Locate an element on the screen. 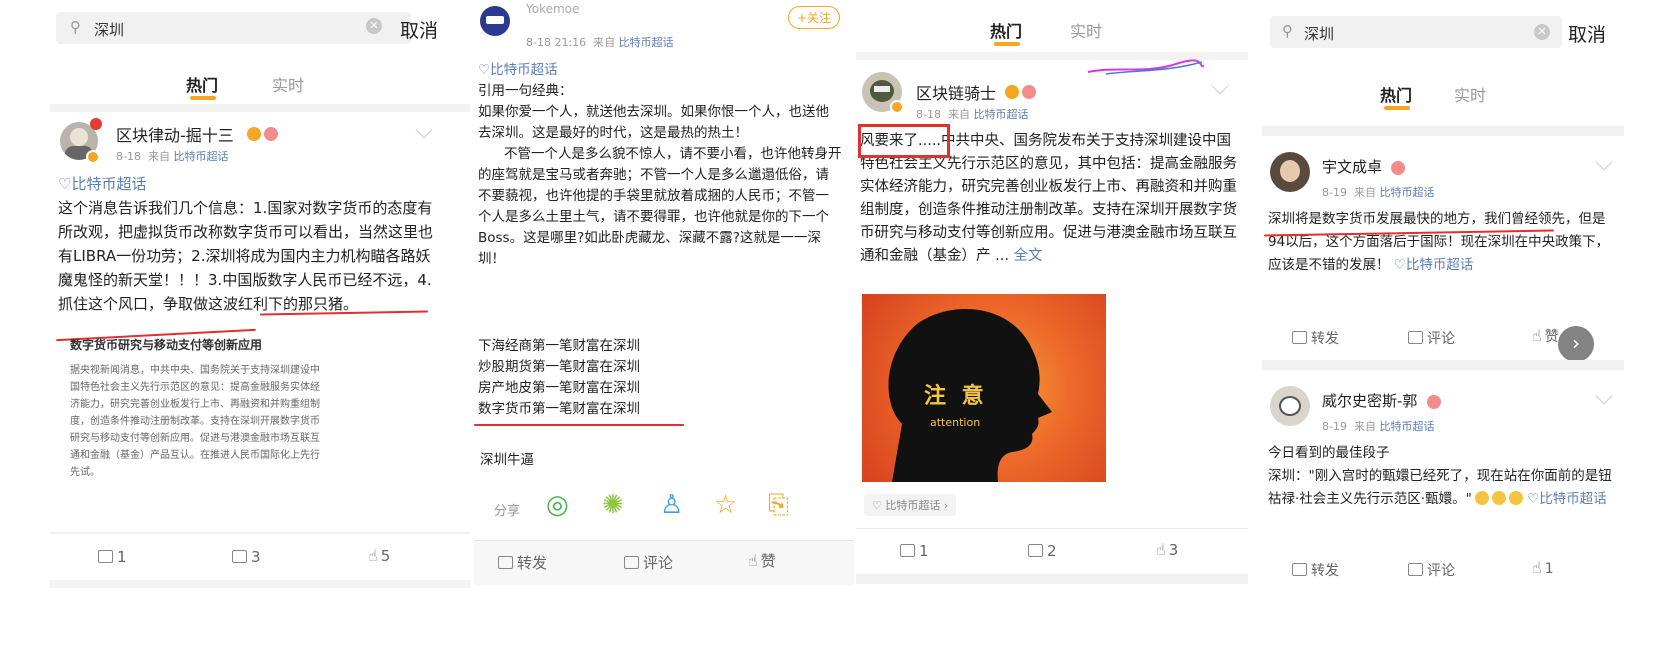  username: Yokemoe is located at coordinates (552, 9).